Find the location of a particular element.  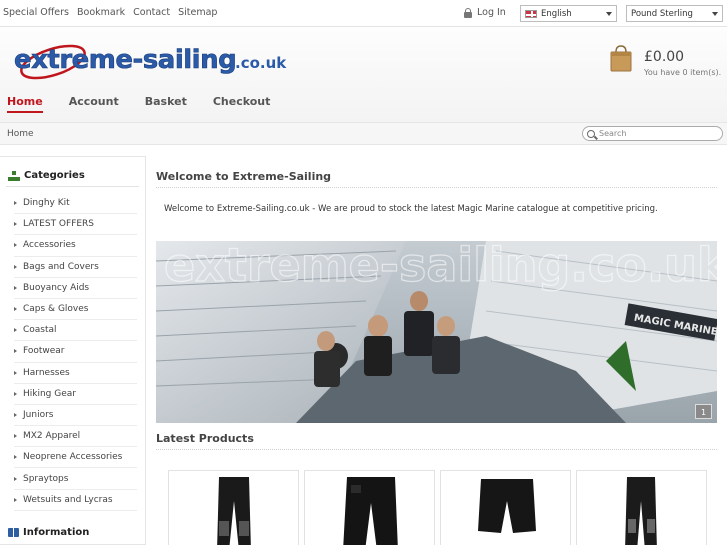

nav-basket: Basket is located at coordinates (166, 104).